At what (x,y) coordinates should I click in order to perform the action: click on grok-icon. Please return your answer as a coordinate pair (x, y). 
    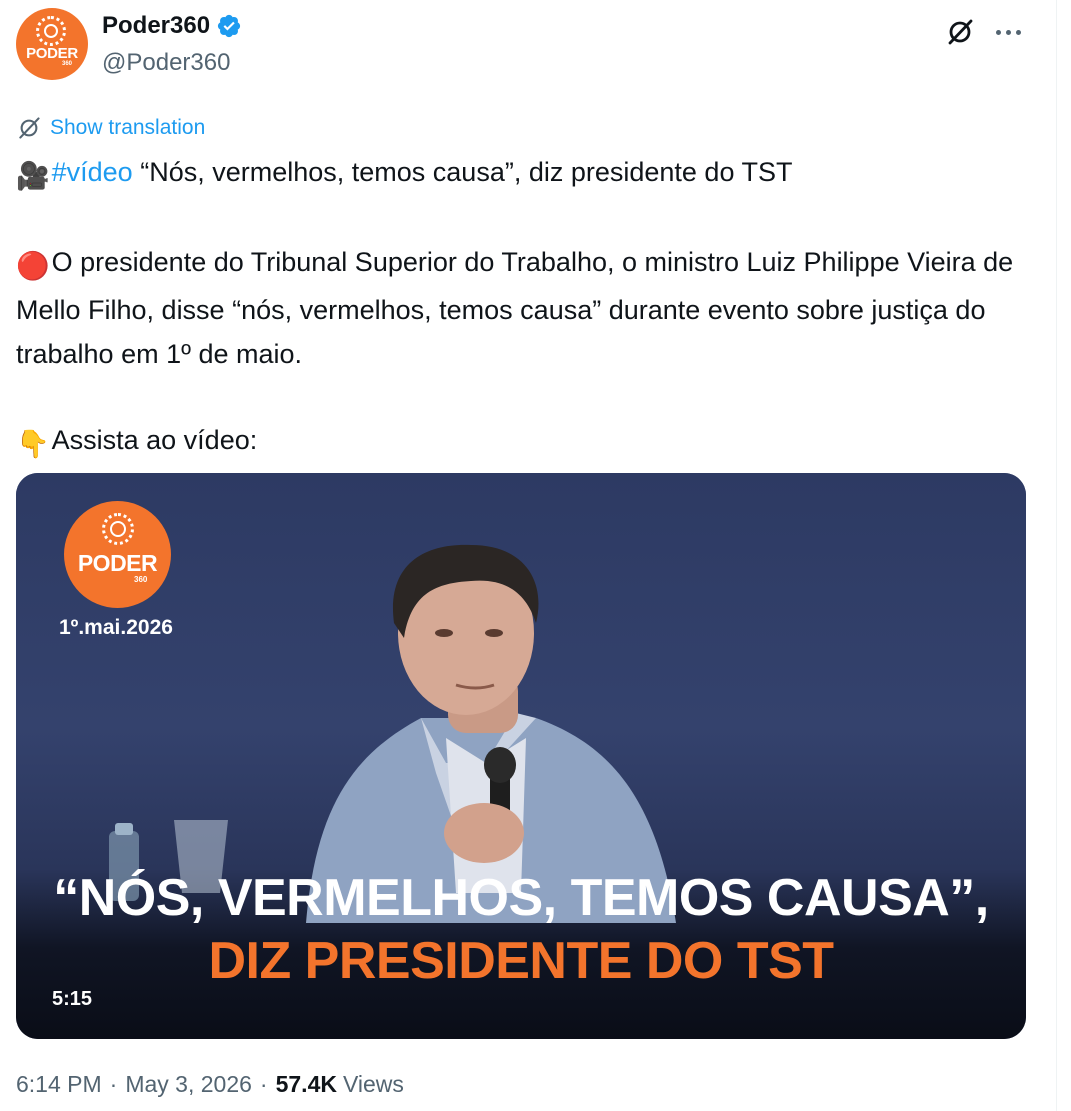
    Looking at the image, I should click on (960, 32).